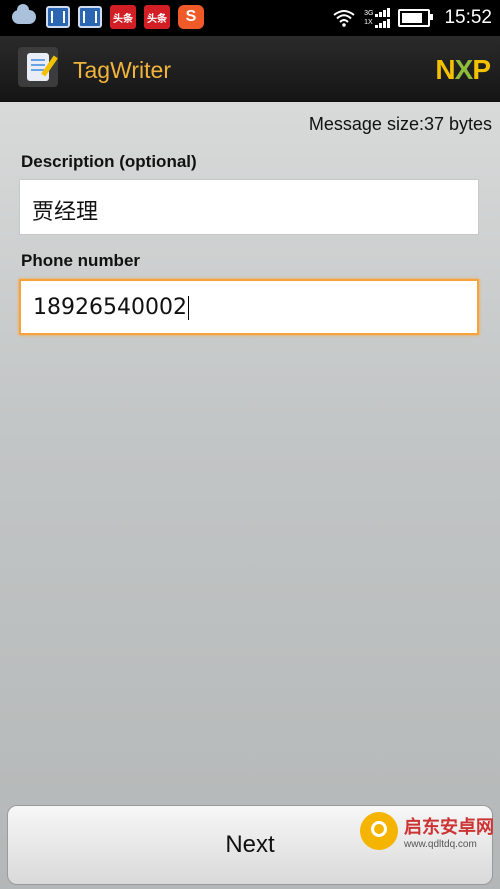 The width and height of the screenshot is (500, 889). What do you see at coordinates (377, 18) in the screenshot?
I see `signal-indicator: 3G 1X` at bounding box center [377, 18].